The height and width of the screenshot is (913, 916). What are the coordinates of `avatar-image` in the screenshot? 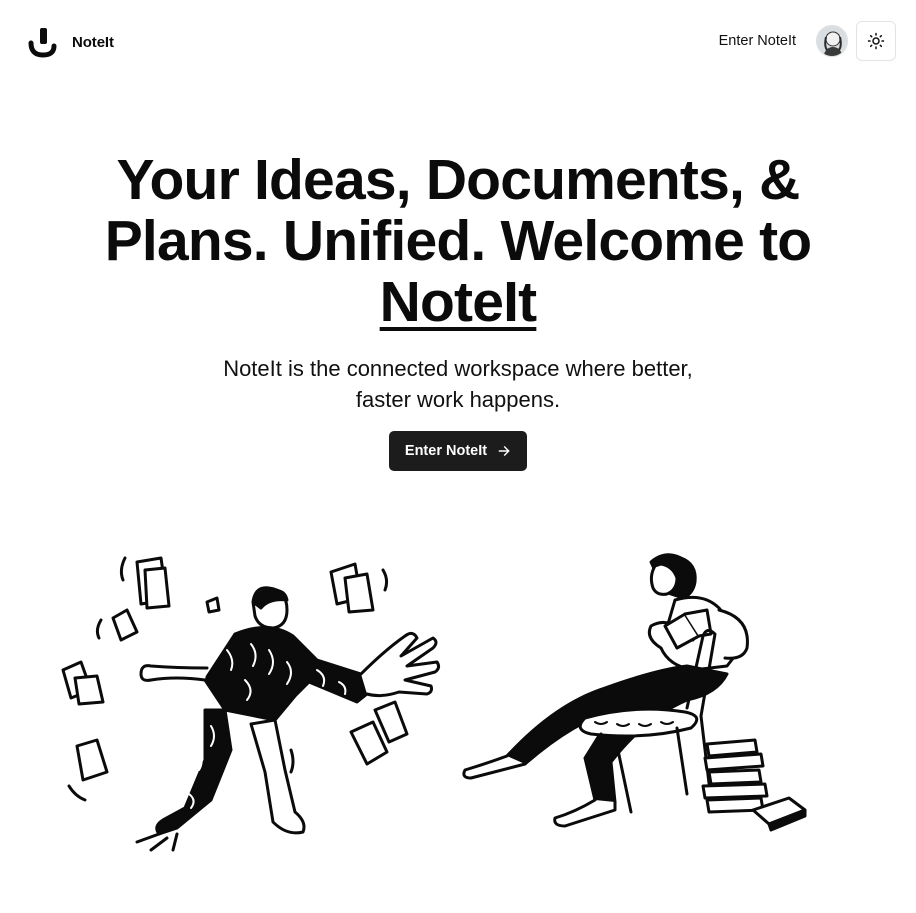 It's located at (832, 41).